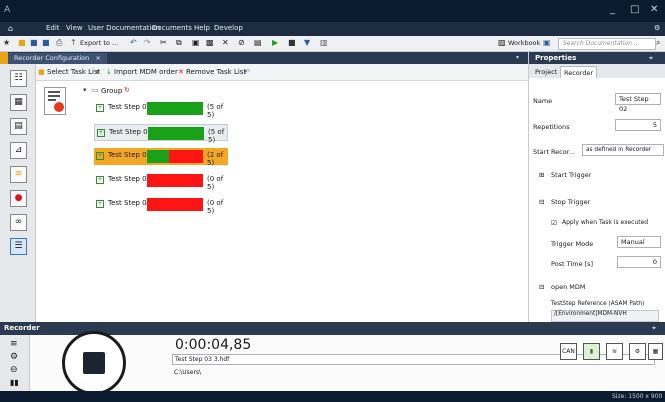  Describe the element at coordinates (85, 90) in the screenshot. I see `group-expand-icon: ▾` at that location.